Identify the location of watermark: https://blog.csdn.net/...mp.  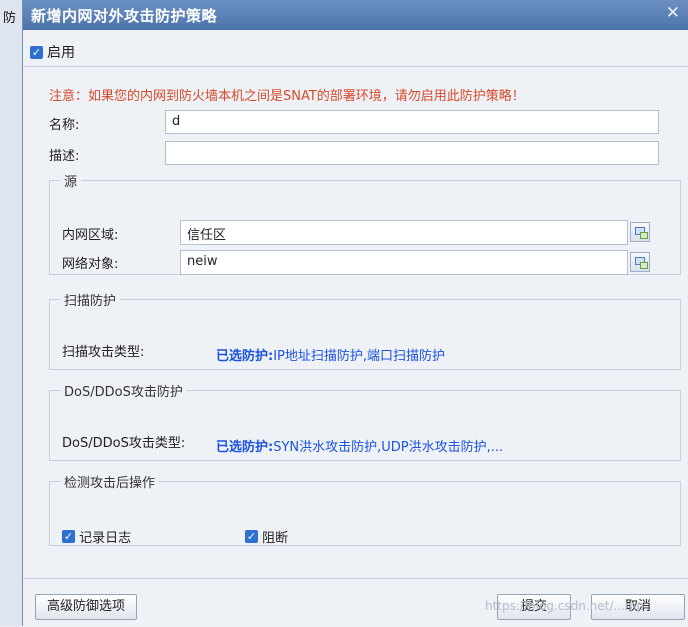
(565, 606).